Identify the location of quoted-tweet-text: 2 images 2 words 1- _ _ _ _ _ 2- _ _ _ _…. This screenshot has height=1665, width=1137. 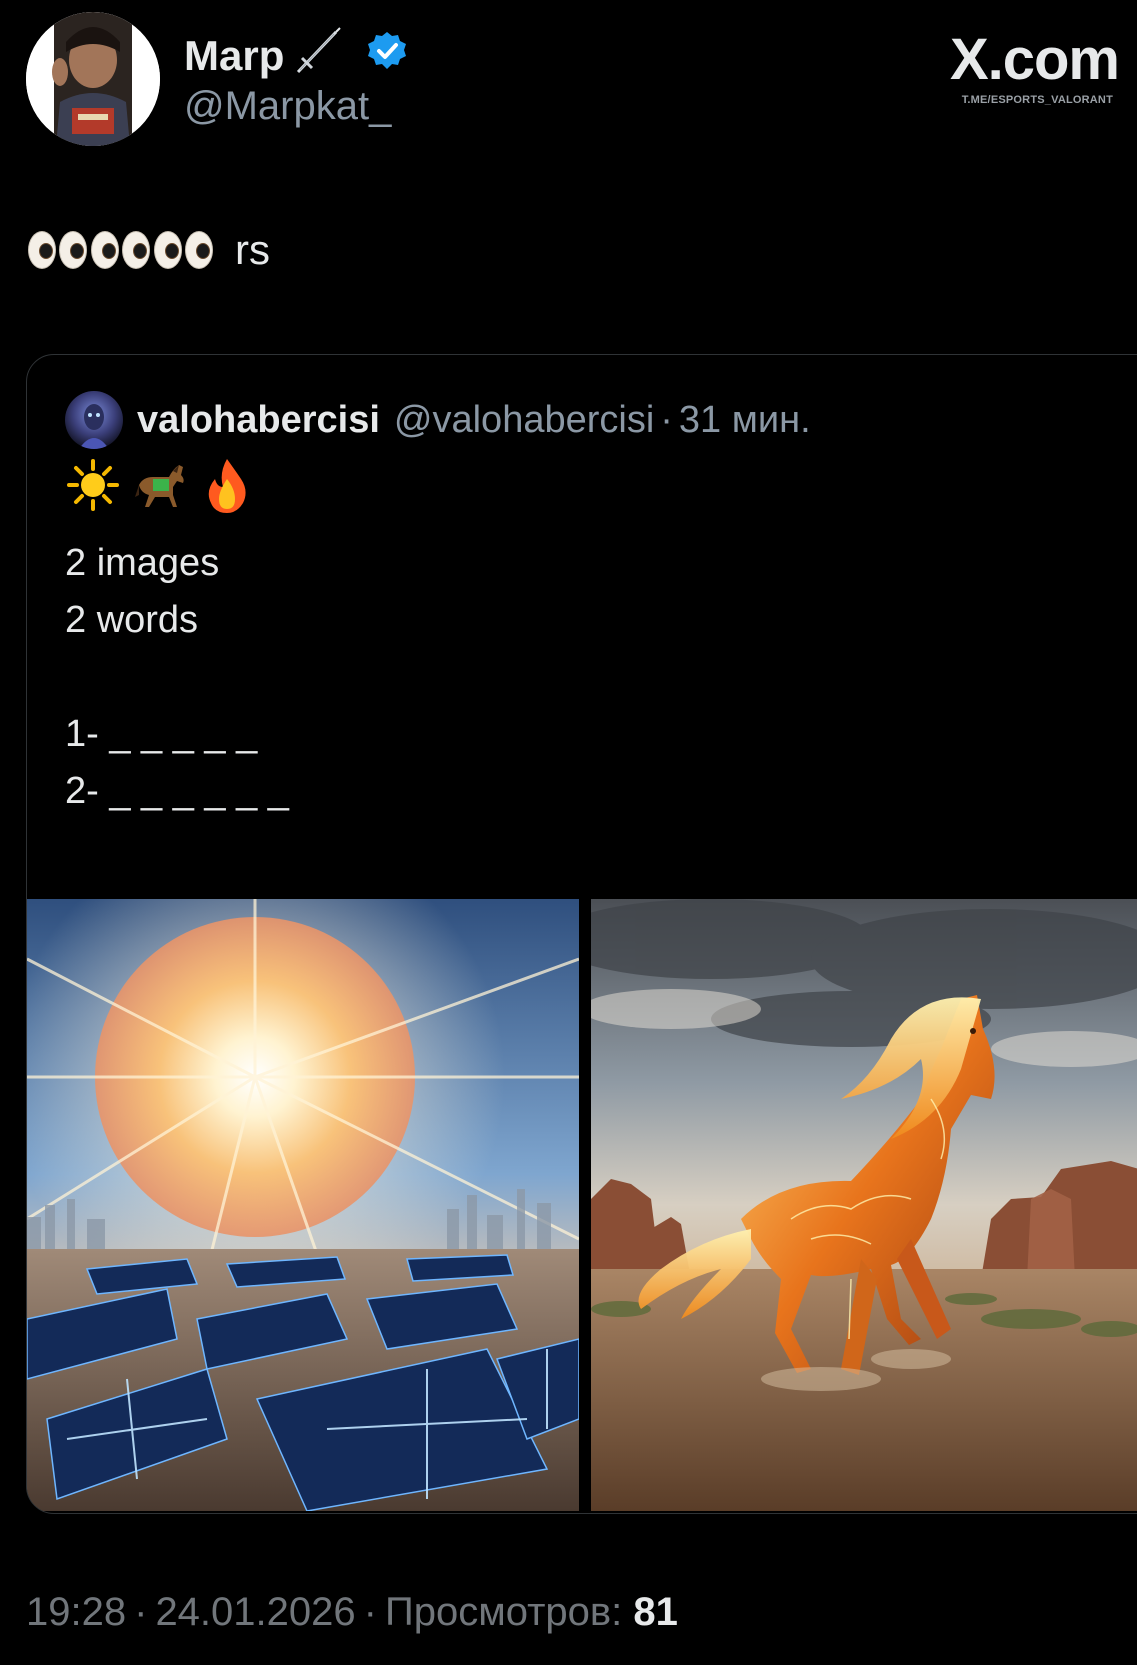
(177, 677).